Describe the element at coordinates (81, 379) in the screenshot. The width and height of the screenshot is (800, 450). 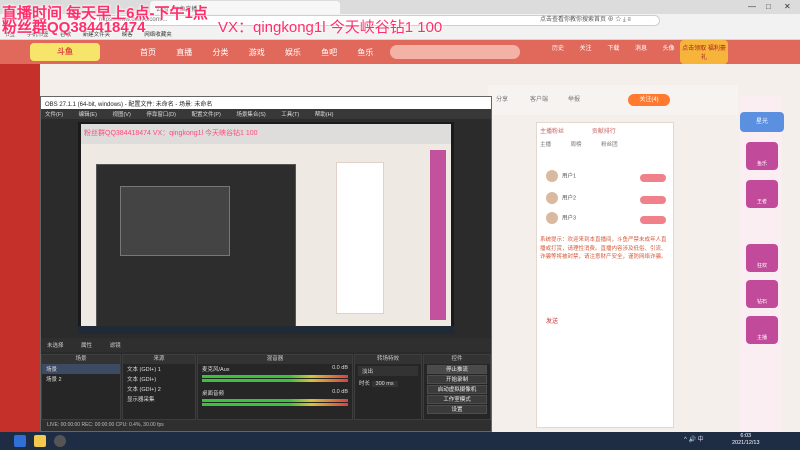
I see `scene-item: 场景 2` at that location.